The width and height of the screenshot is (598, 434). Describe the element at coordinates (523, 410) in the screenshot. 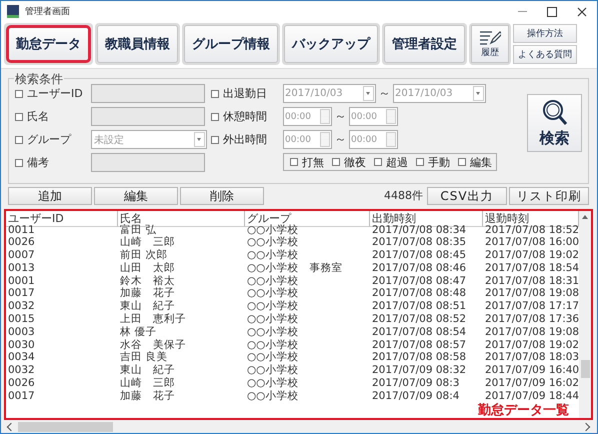

I see `annotation-label: 勤怠データ一覧` at that location.